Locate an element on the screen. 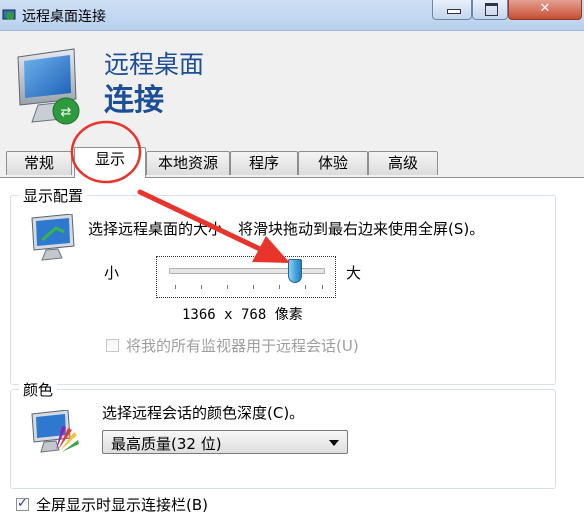 The width and height of the screenshot is (584, 526). maximize-button is located at coordinates (490, 10).